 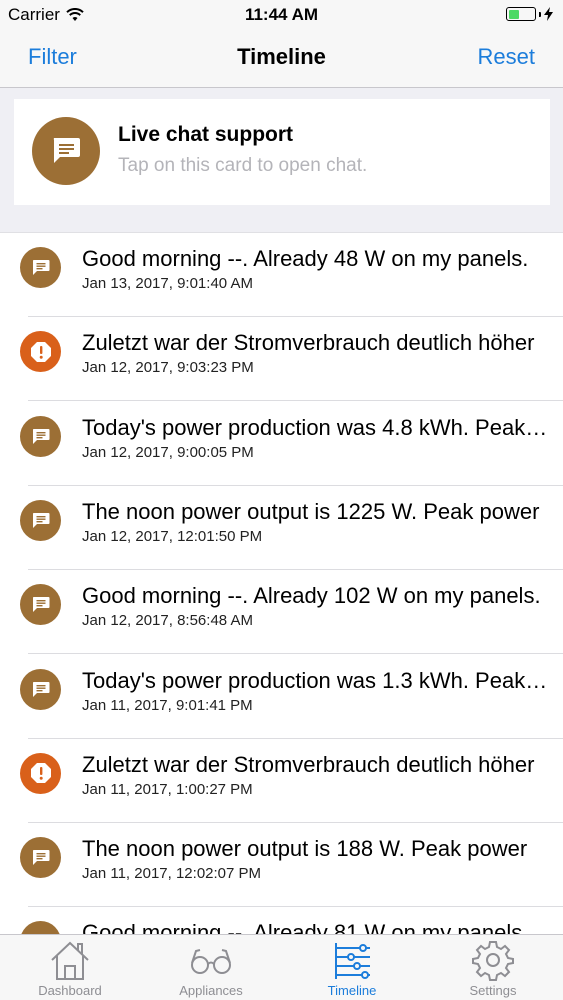 I want to click on battery-indicator, so click(x=529, y=14).